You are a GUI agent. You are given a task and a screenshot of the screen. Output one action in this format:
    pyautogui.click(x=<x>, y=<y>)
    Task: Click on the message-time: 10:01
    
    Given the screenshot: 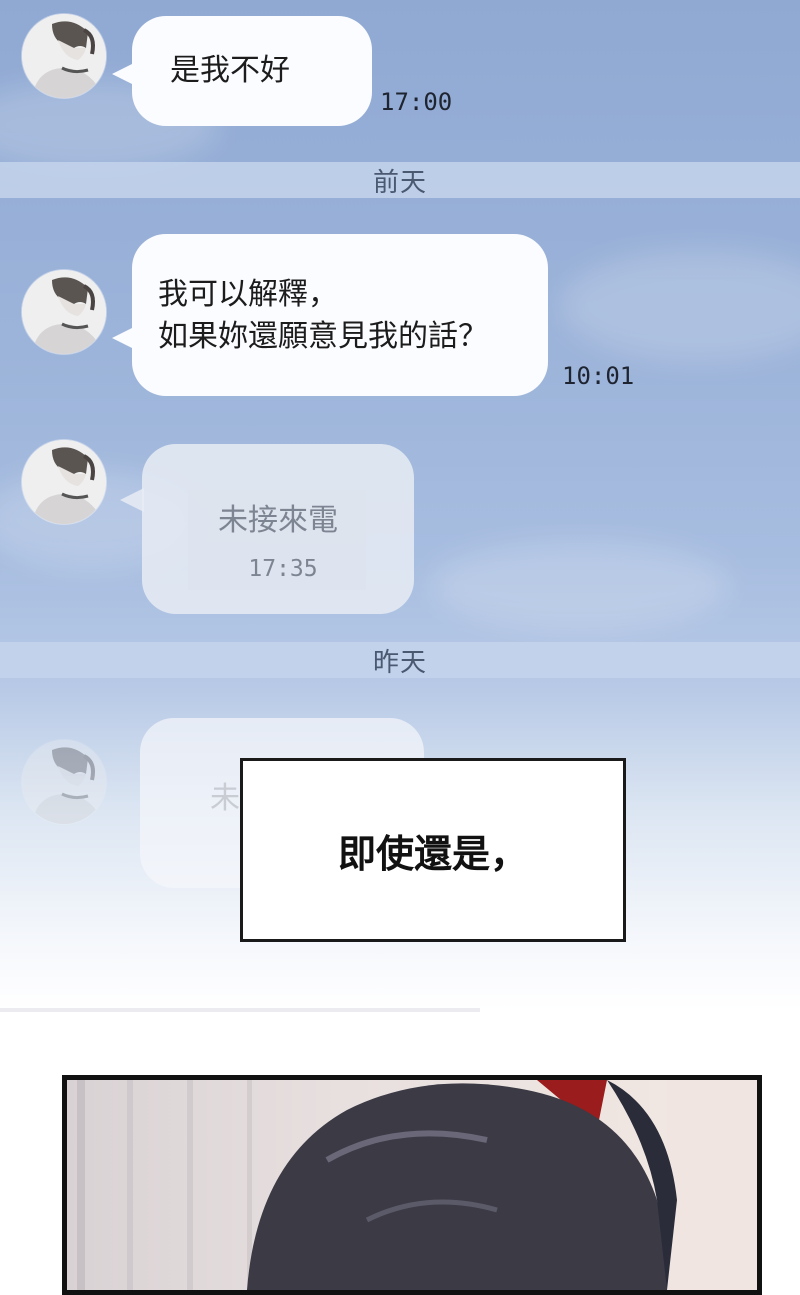 What is the action you would take?
    pyautogui.click(x=598, y=376)
    